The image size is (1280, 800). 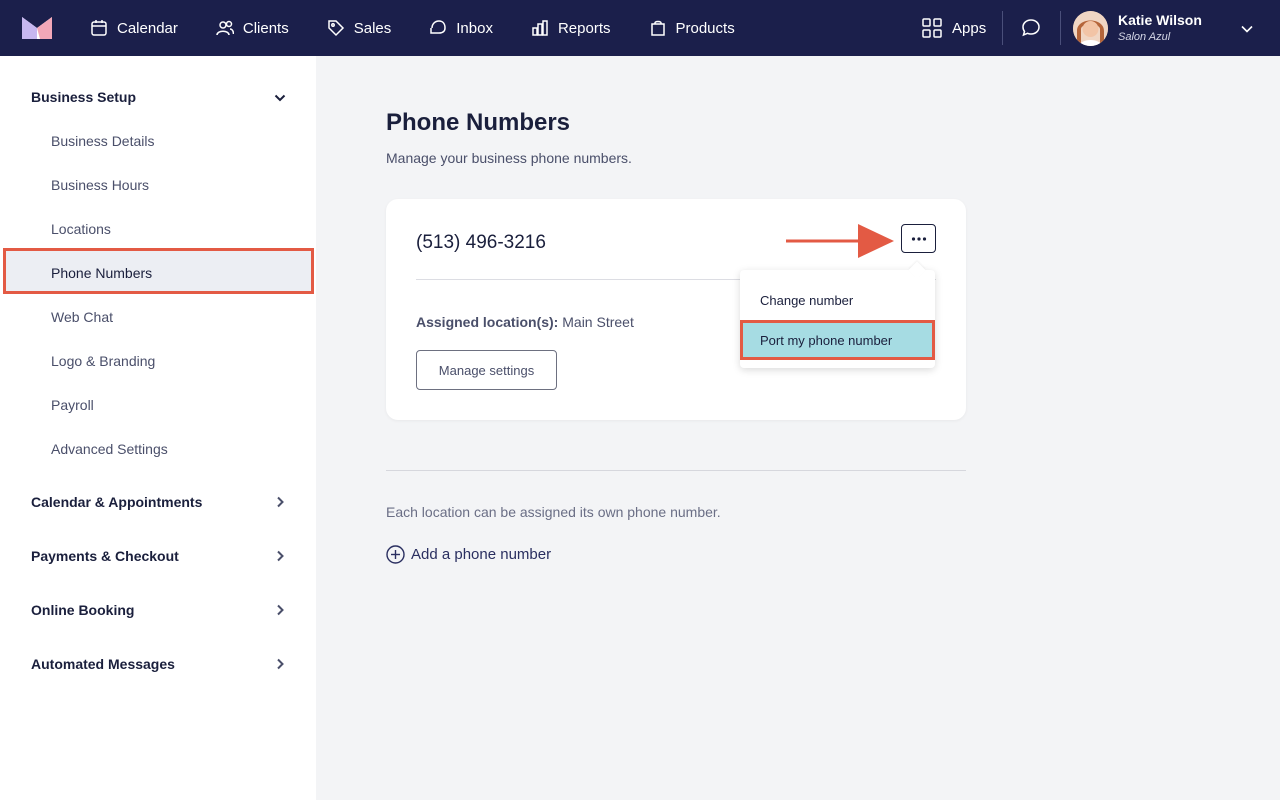 What do you see at coordinates (969, 28) in the screenshot?
I see `apps-label: Apps` at bounding box center [969, 28].